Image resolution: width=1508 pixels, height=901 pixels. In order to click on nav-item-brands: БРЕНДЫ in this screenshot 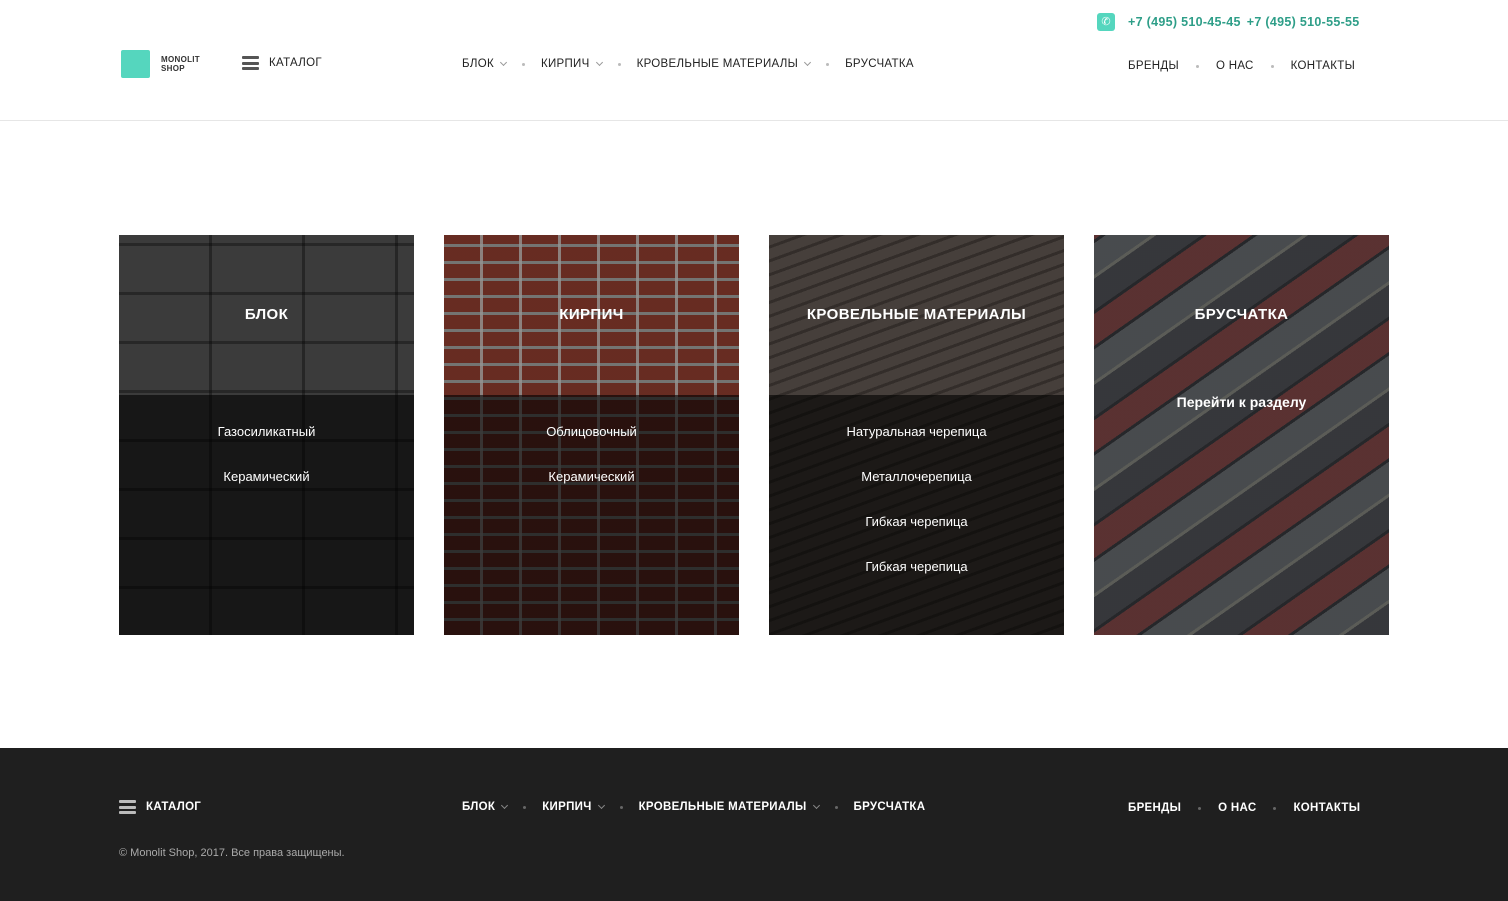, I will do `click(1153, 66)`.